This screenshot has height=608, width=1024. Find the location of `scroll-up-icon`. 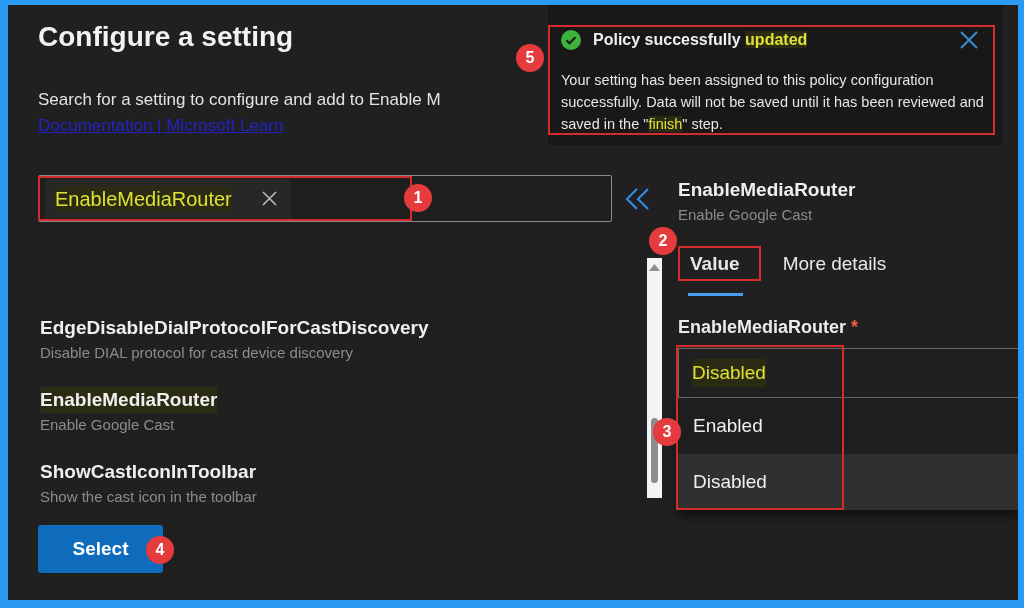

scroll-up-icon is located at coordinates (654, 267).